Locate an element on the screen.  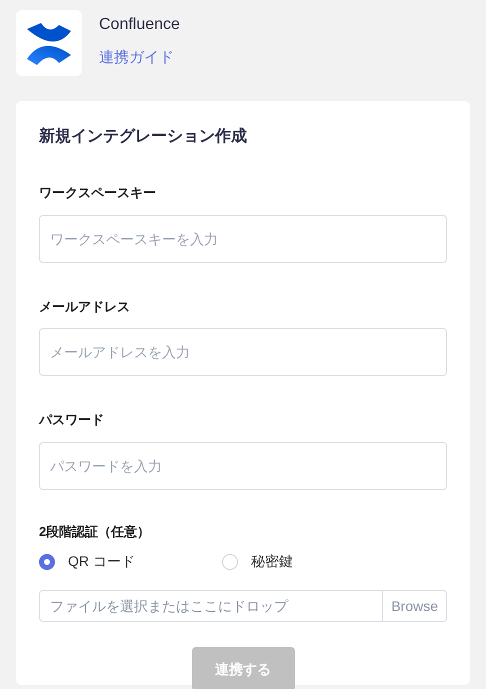
input-field: ワークスペースキーを入力 is located at coordinates (243, 238).